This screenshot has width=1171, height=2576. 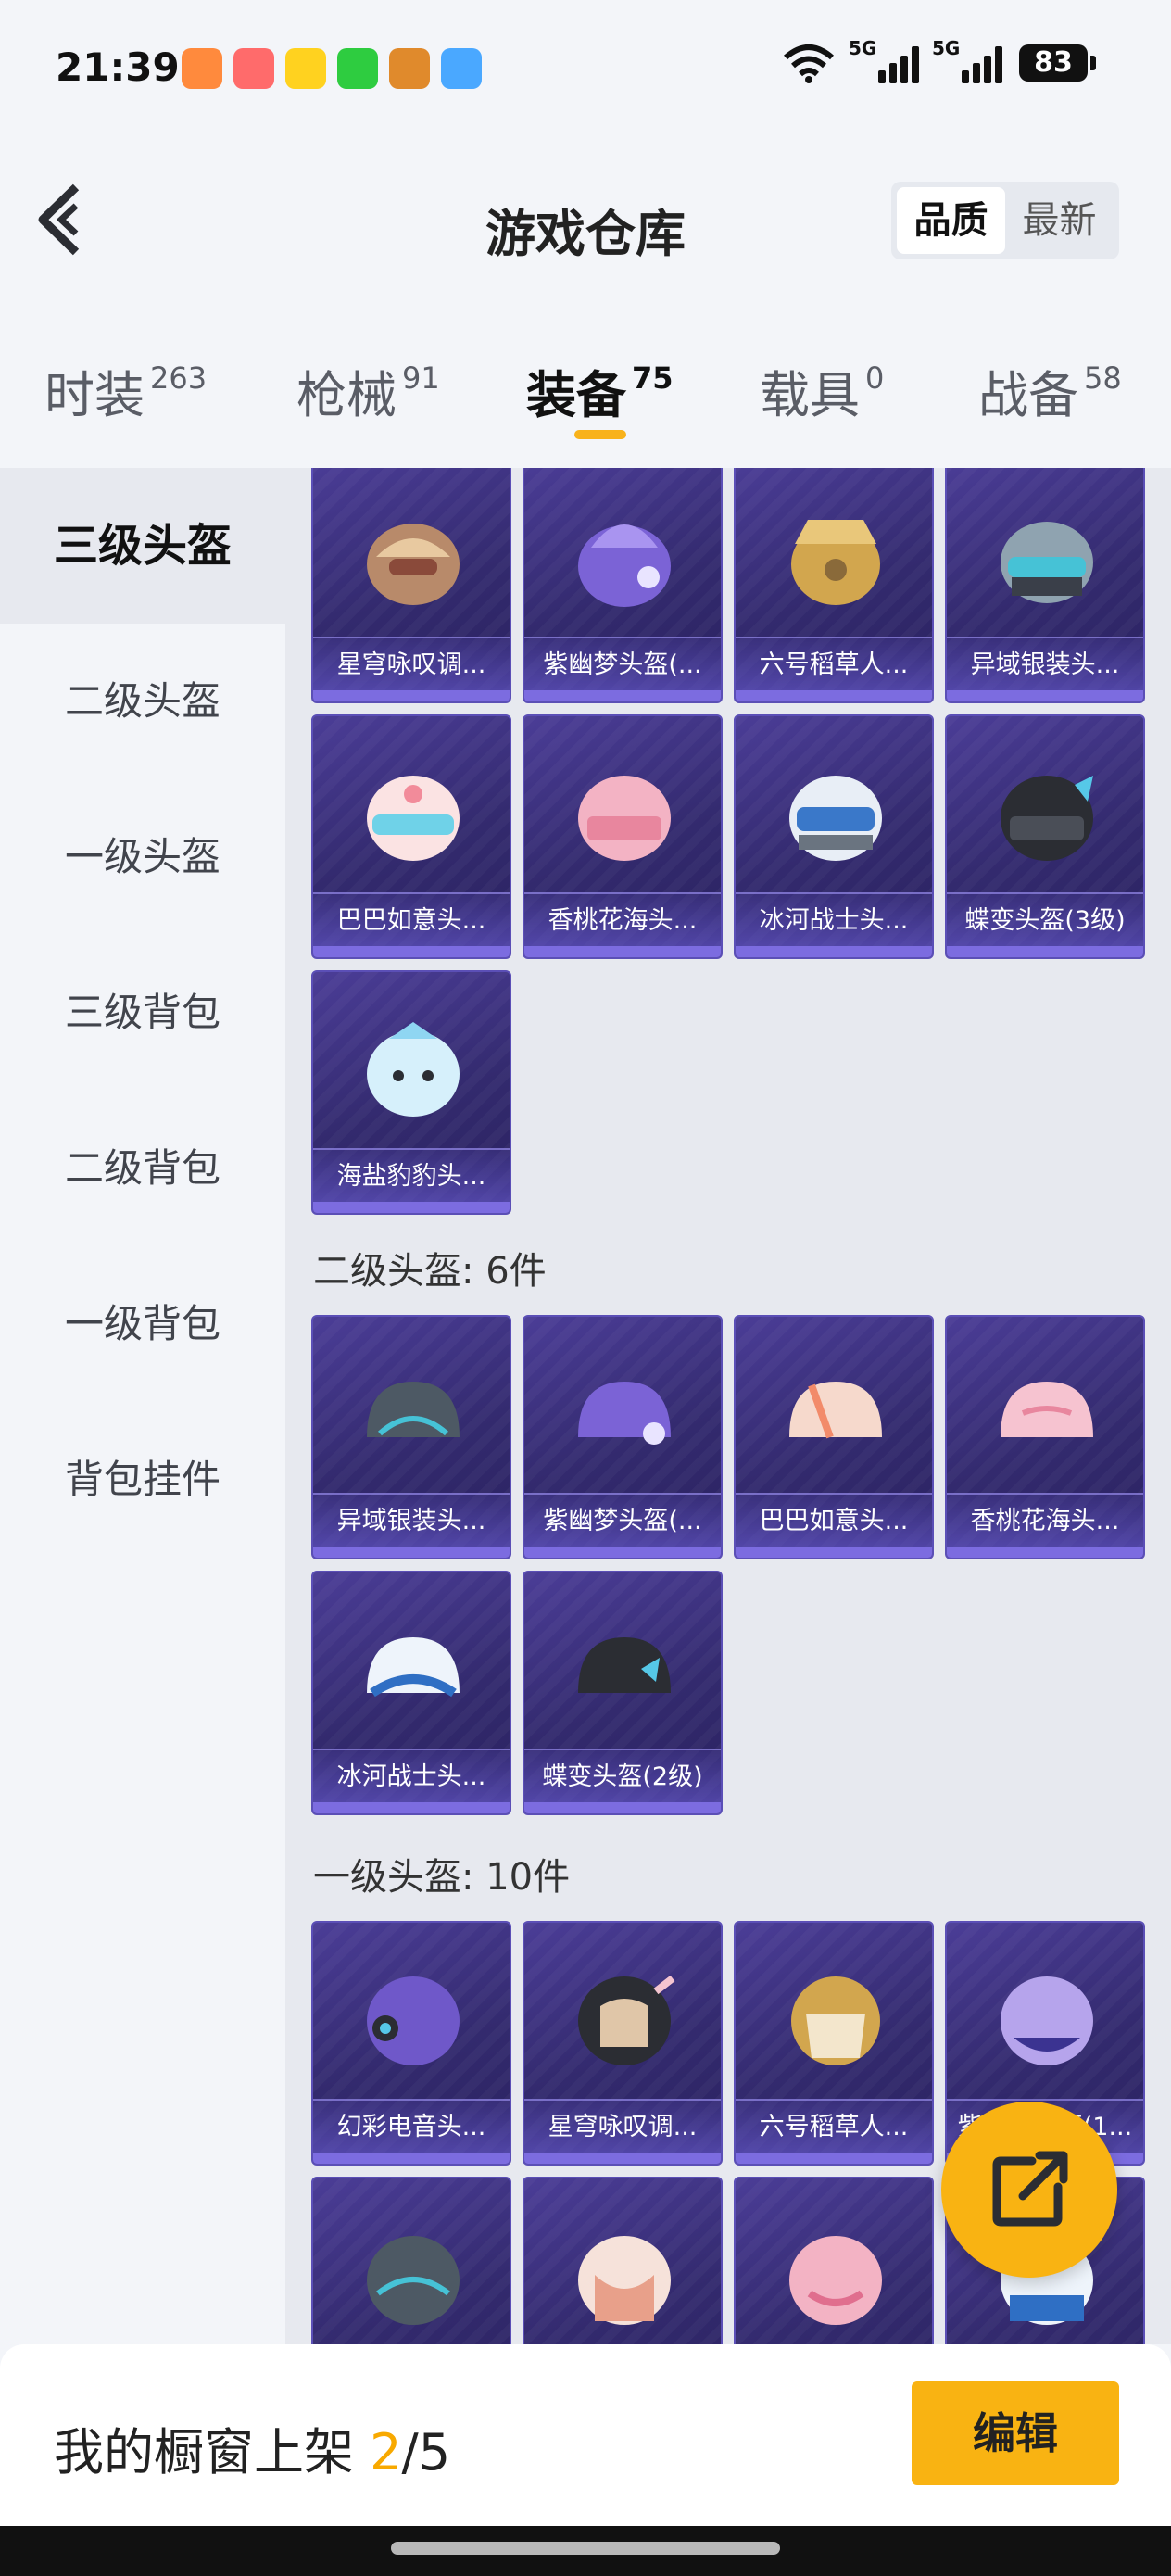 I want to click on tab-vehicles: 载具 0, so click(x=822, y=390).